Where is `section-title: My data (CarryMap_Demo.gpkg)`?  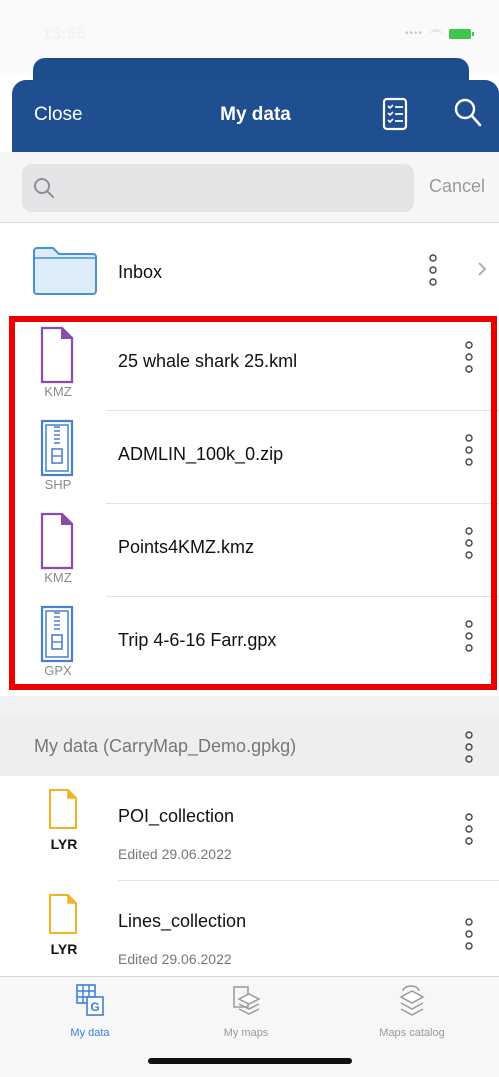 section-title: My data (CarryMap_Demo.gpkg) is located at coordinates (165, 746).